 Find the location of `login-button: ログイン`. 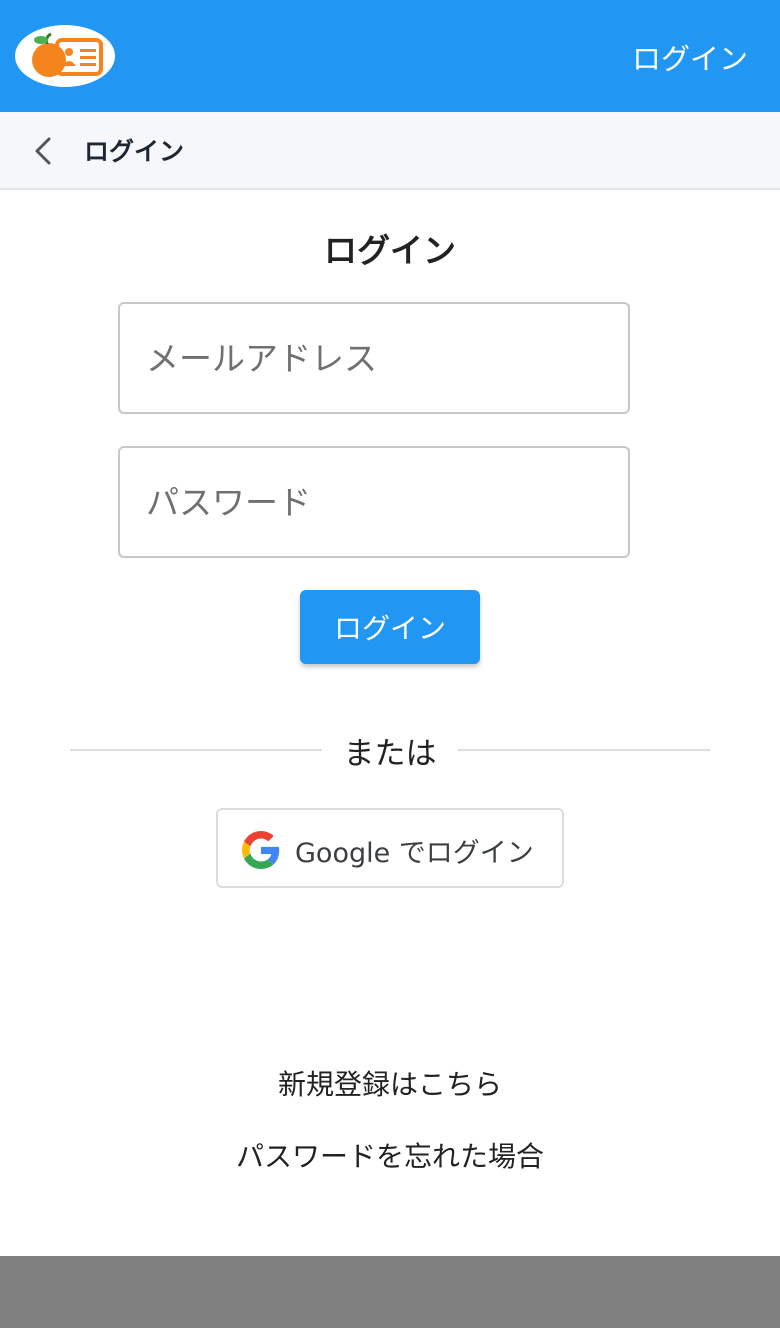

login-button: ログイン is located at coordinates (390, 627).